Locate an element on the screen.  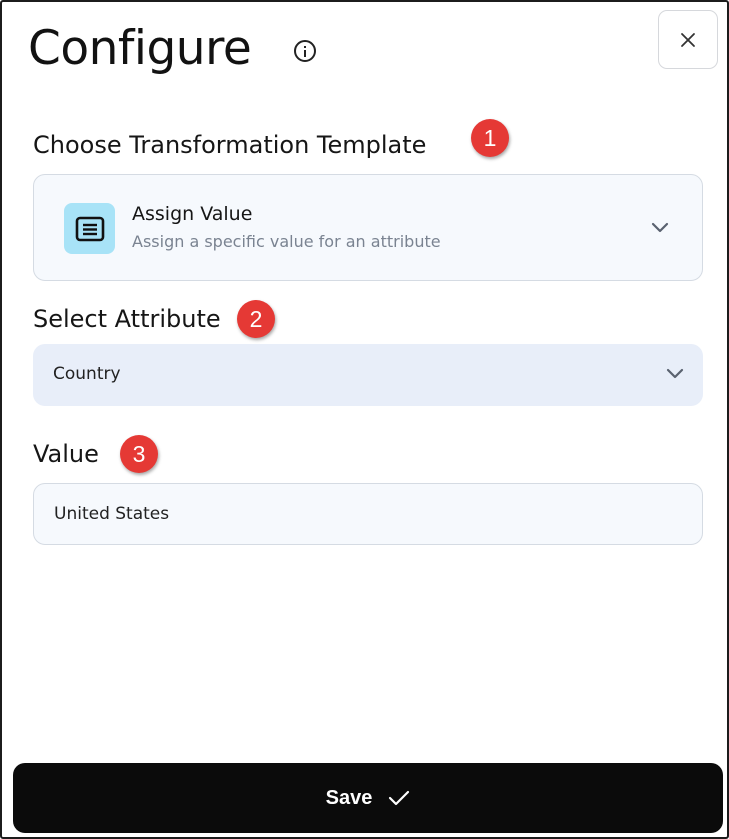
attribute-section-label: Select Attribute is located at coordinates (127, 319).